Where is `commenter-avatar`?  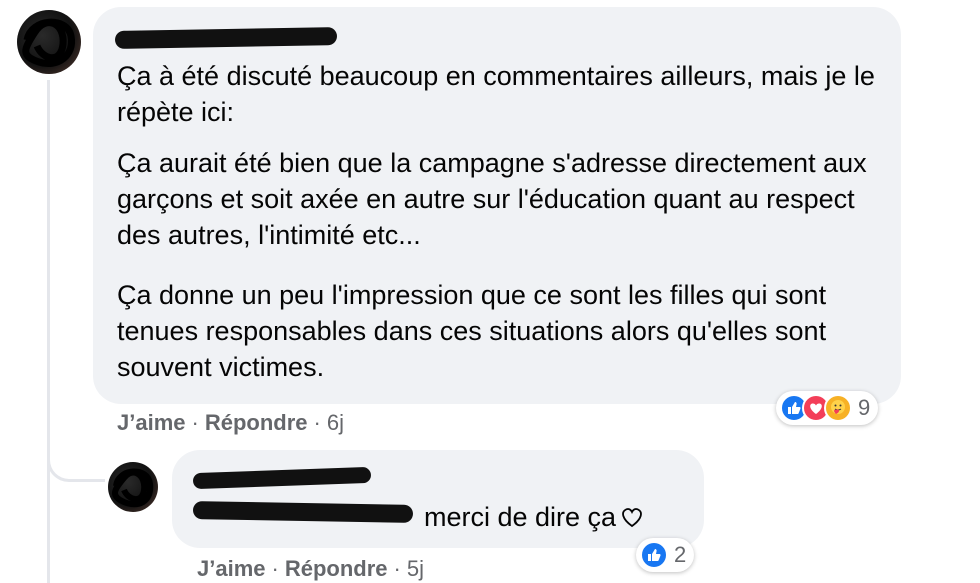 commenter-avatar is located at coordinates (49, 42).